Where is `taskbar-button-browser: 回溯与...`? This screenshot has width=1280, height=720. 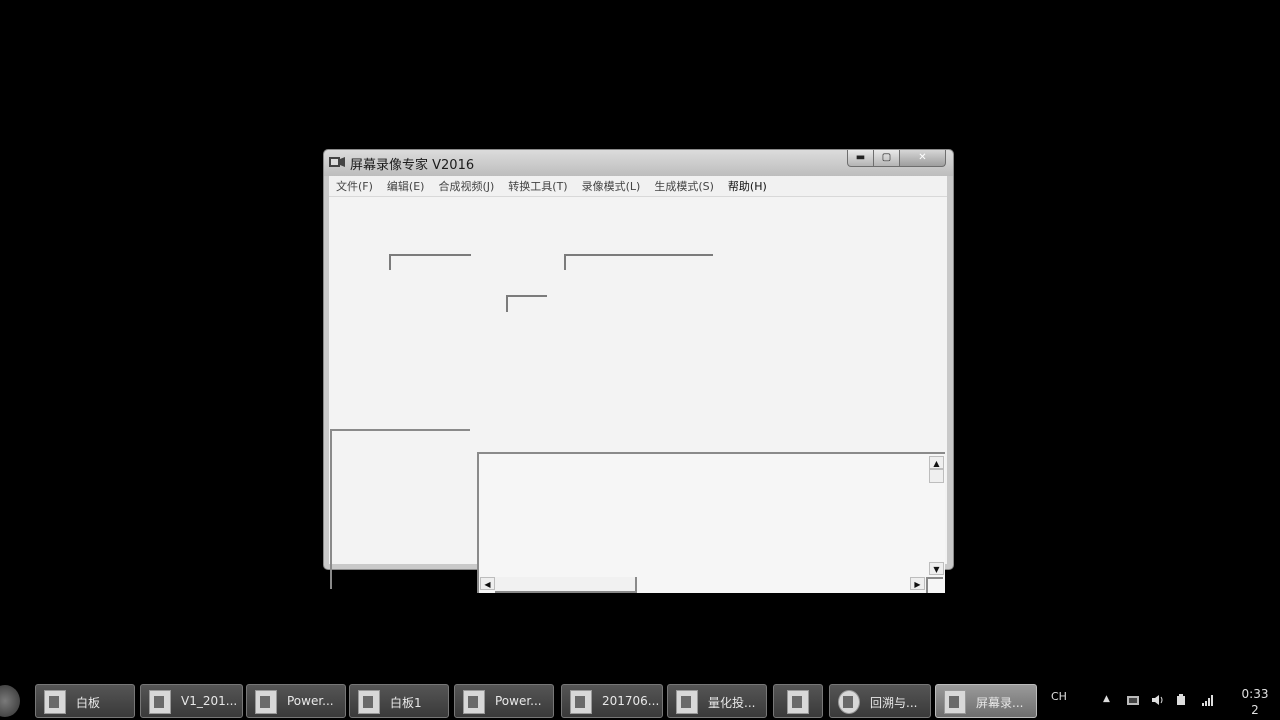
taskbar-button-browser: 回溯与... is located at coordinates (880, 701).